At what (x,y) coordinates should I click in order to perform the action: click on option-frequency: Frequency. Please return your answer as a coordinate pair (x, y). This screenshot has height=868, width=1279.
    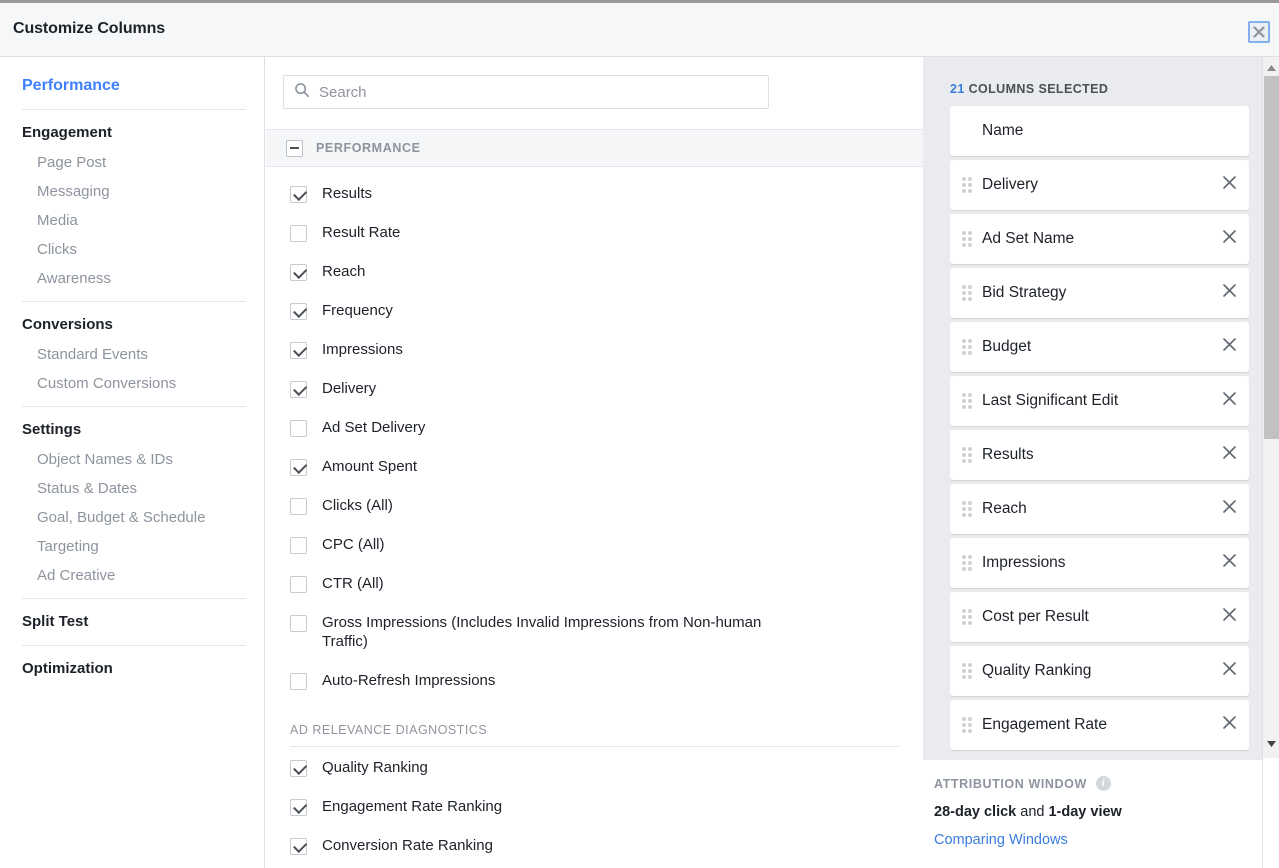
    Looking at the image, I should click on (594, 317).